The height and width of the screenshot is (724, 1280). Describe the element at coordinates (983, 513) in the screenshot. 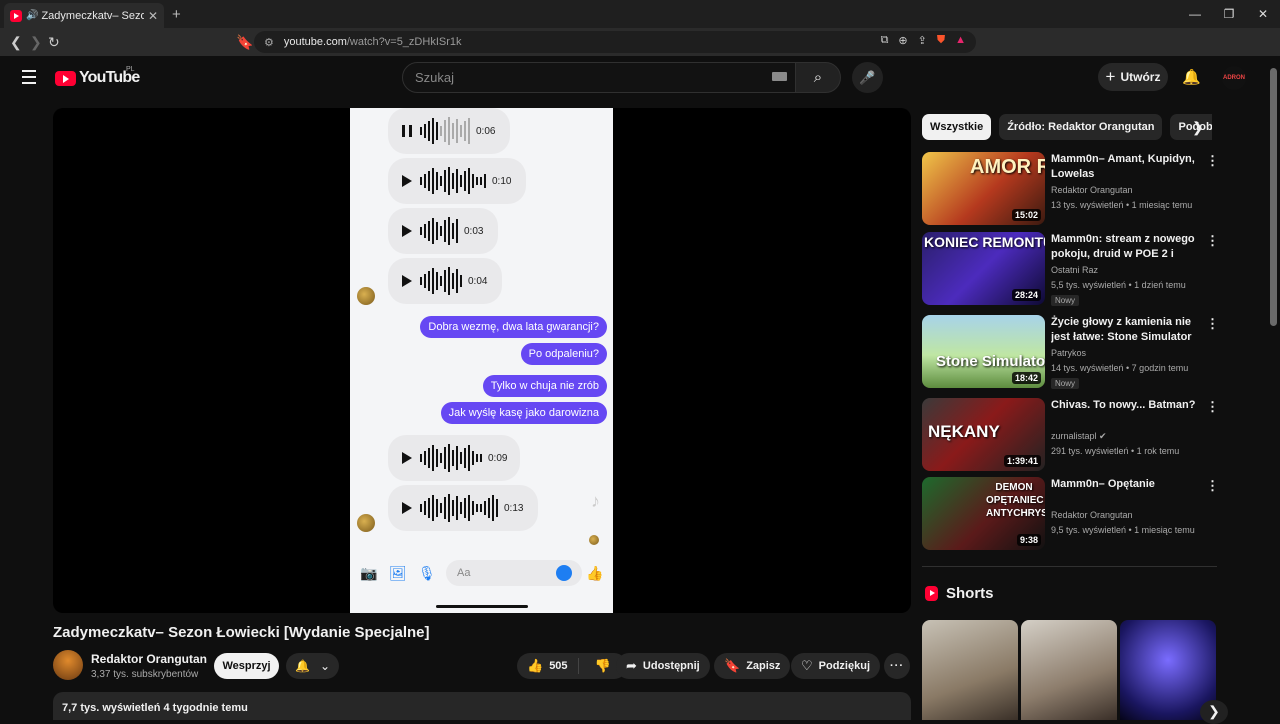

I see `video-thumbnail: DEMON OPĘTANIEC ANTYCHRYST 9:38` at that location.